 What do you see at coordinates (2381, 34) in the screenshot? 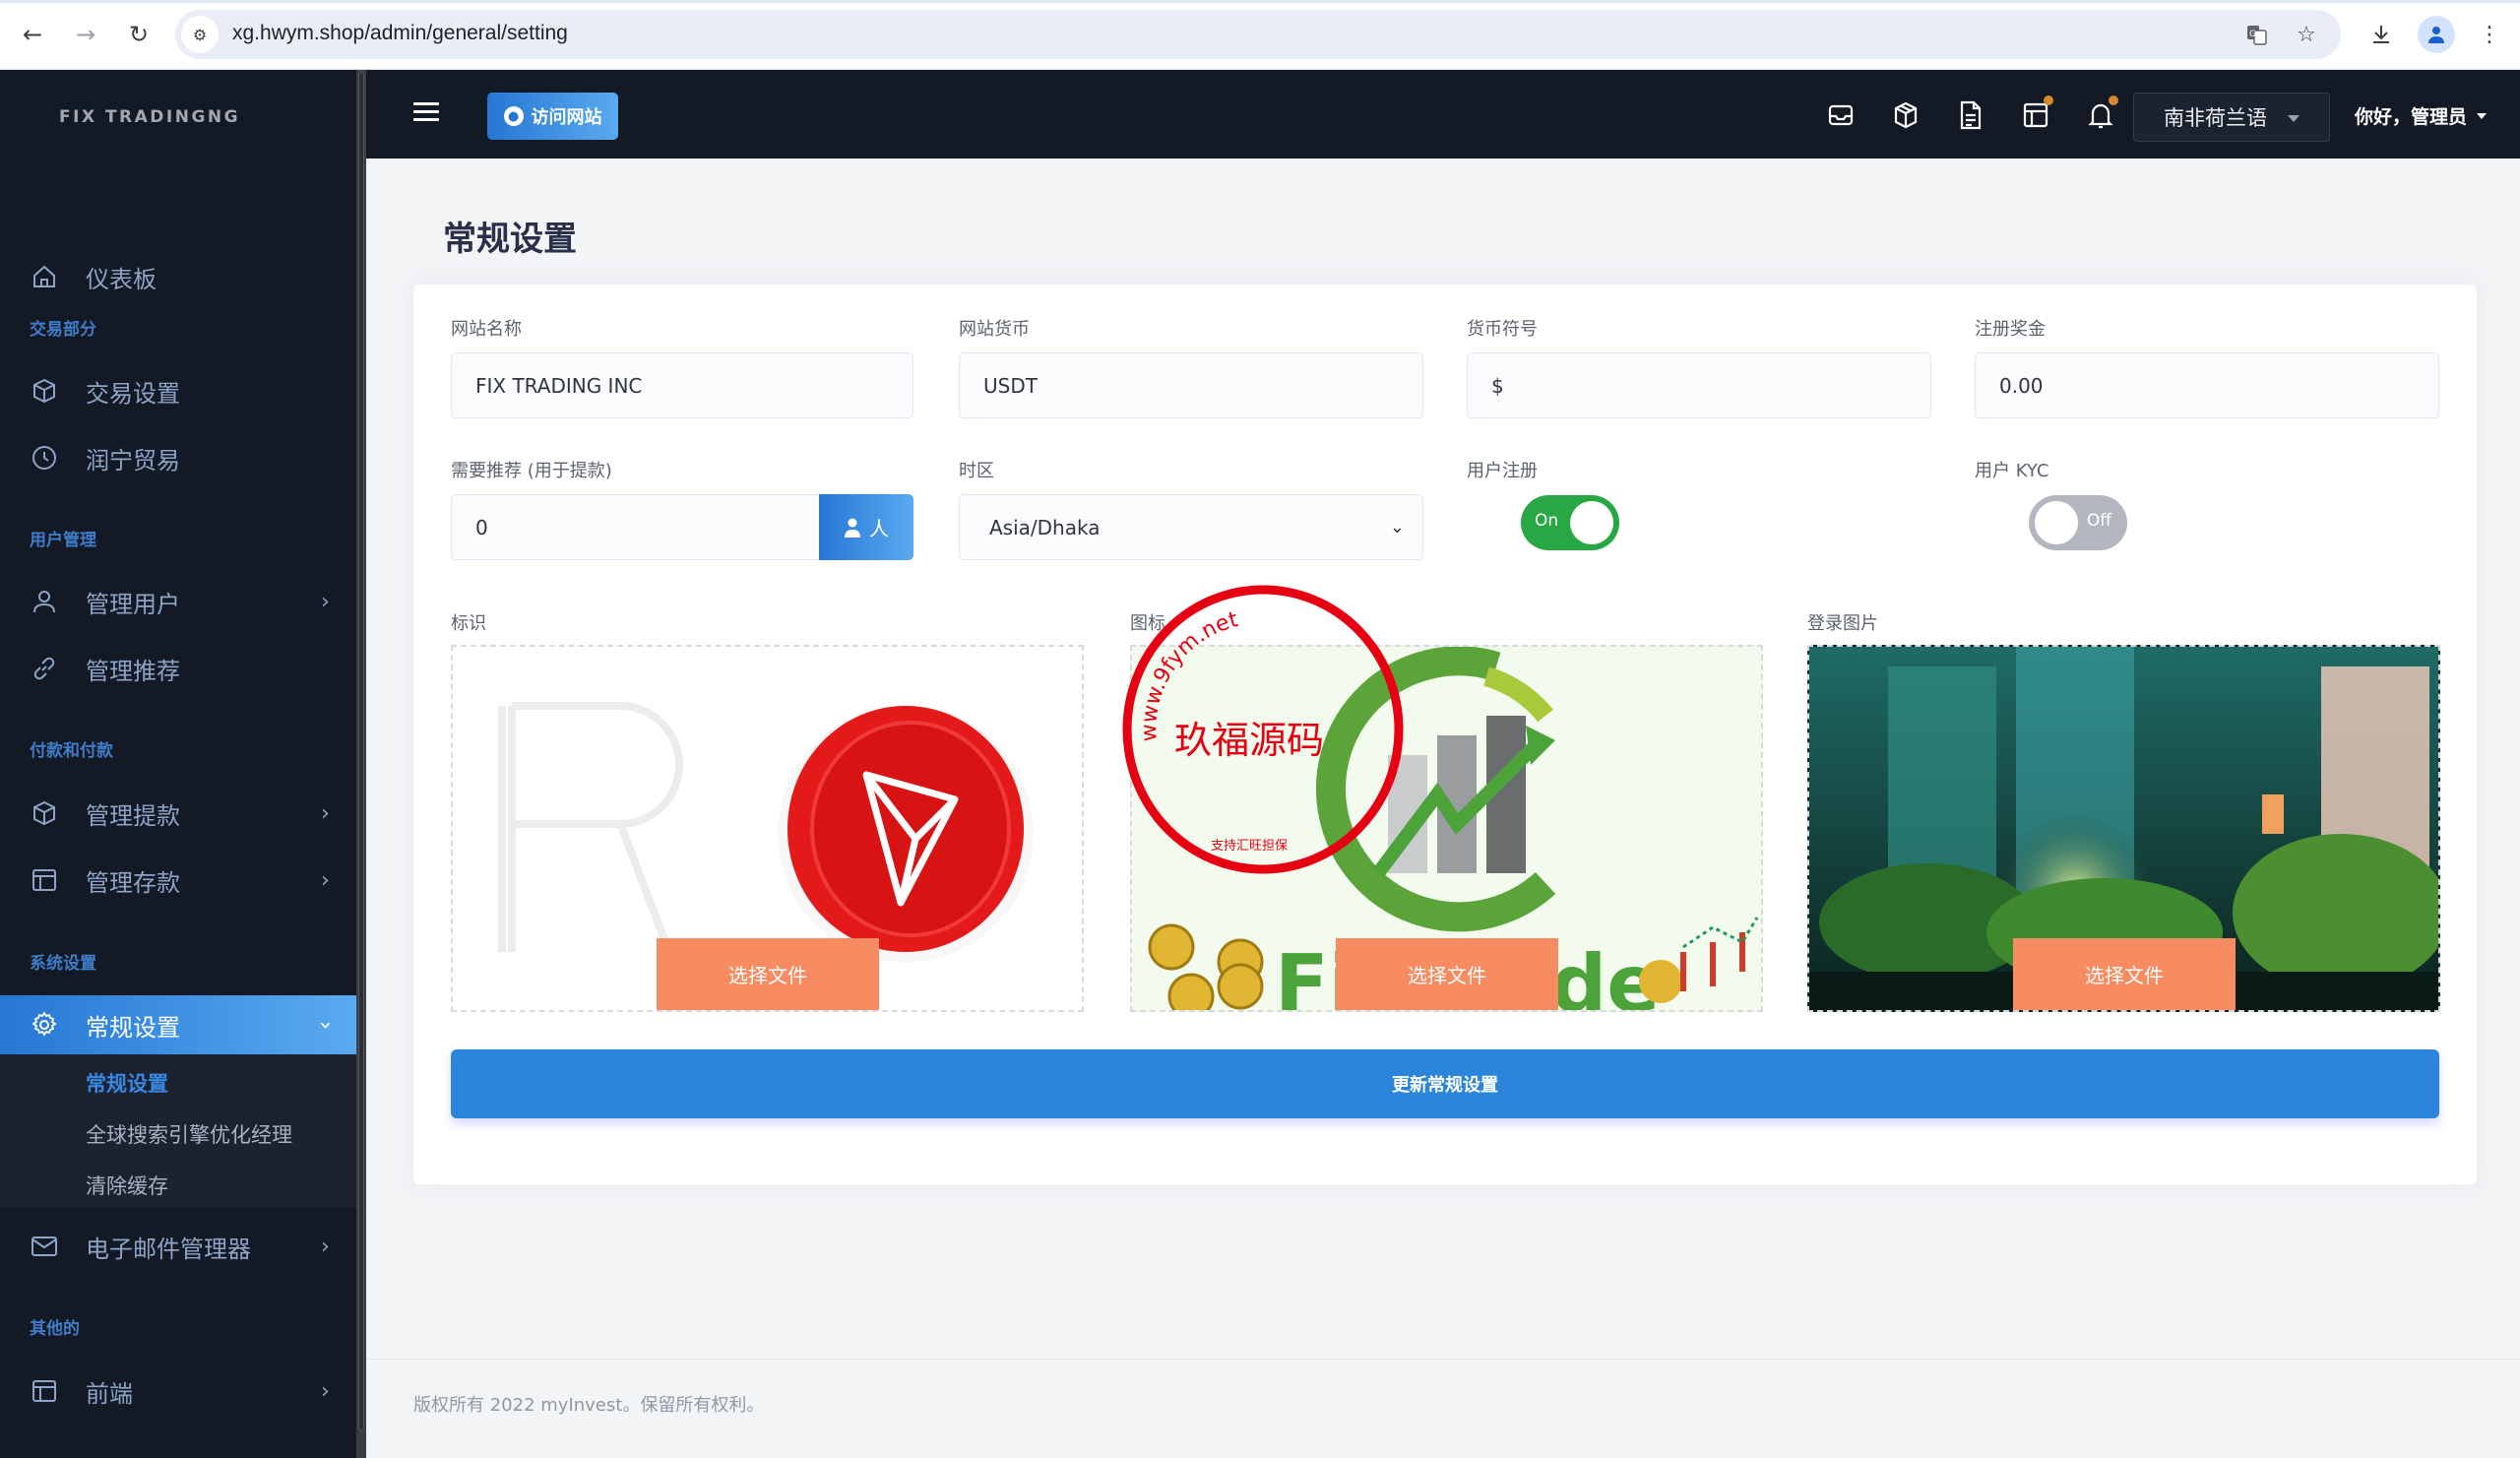
I see `download-icon` at bounding box center [2381, 34].